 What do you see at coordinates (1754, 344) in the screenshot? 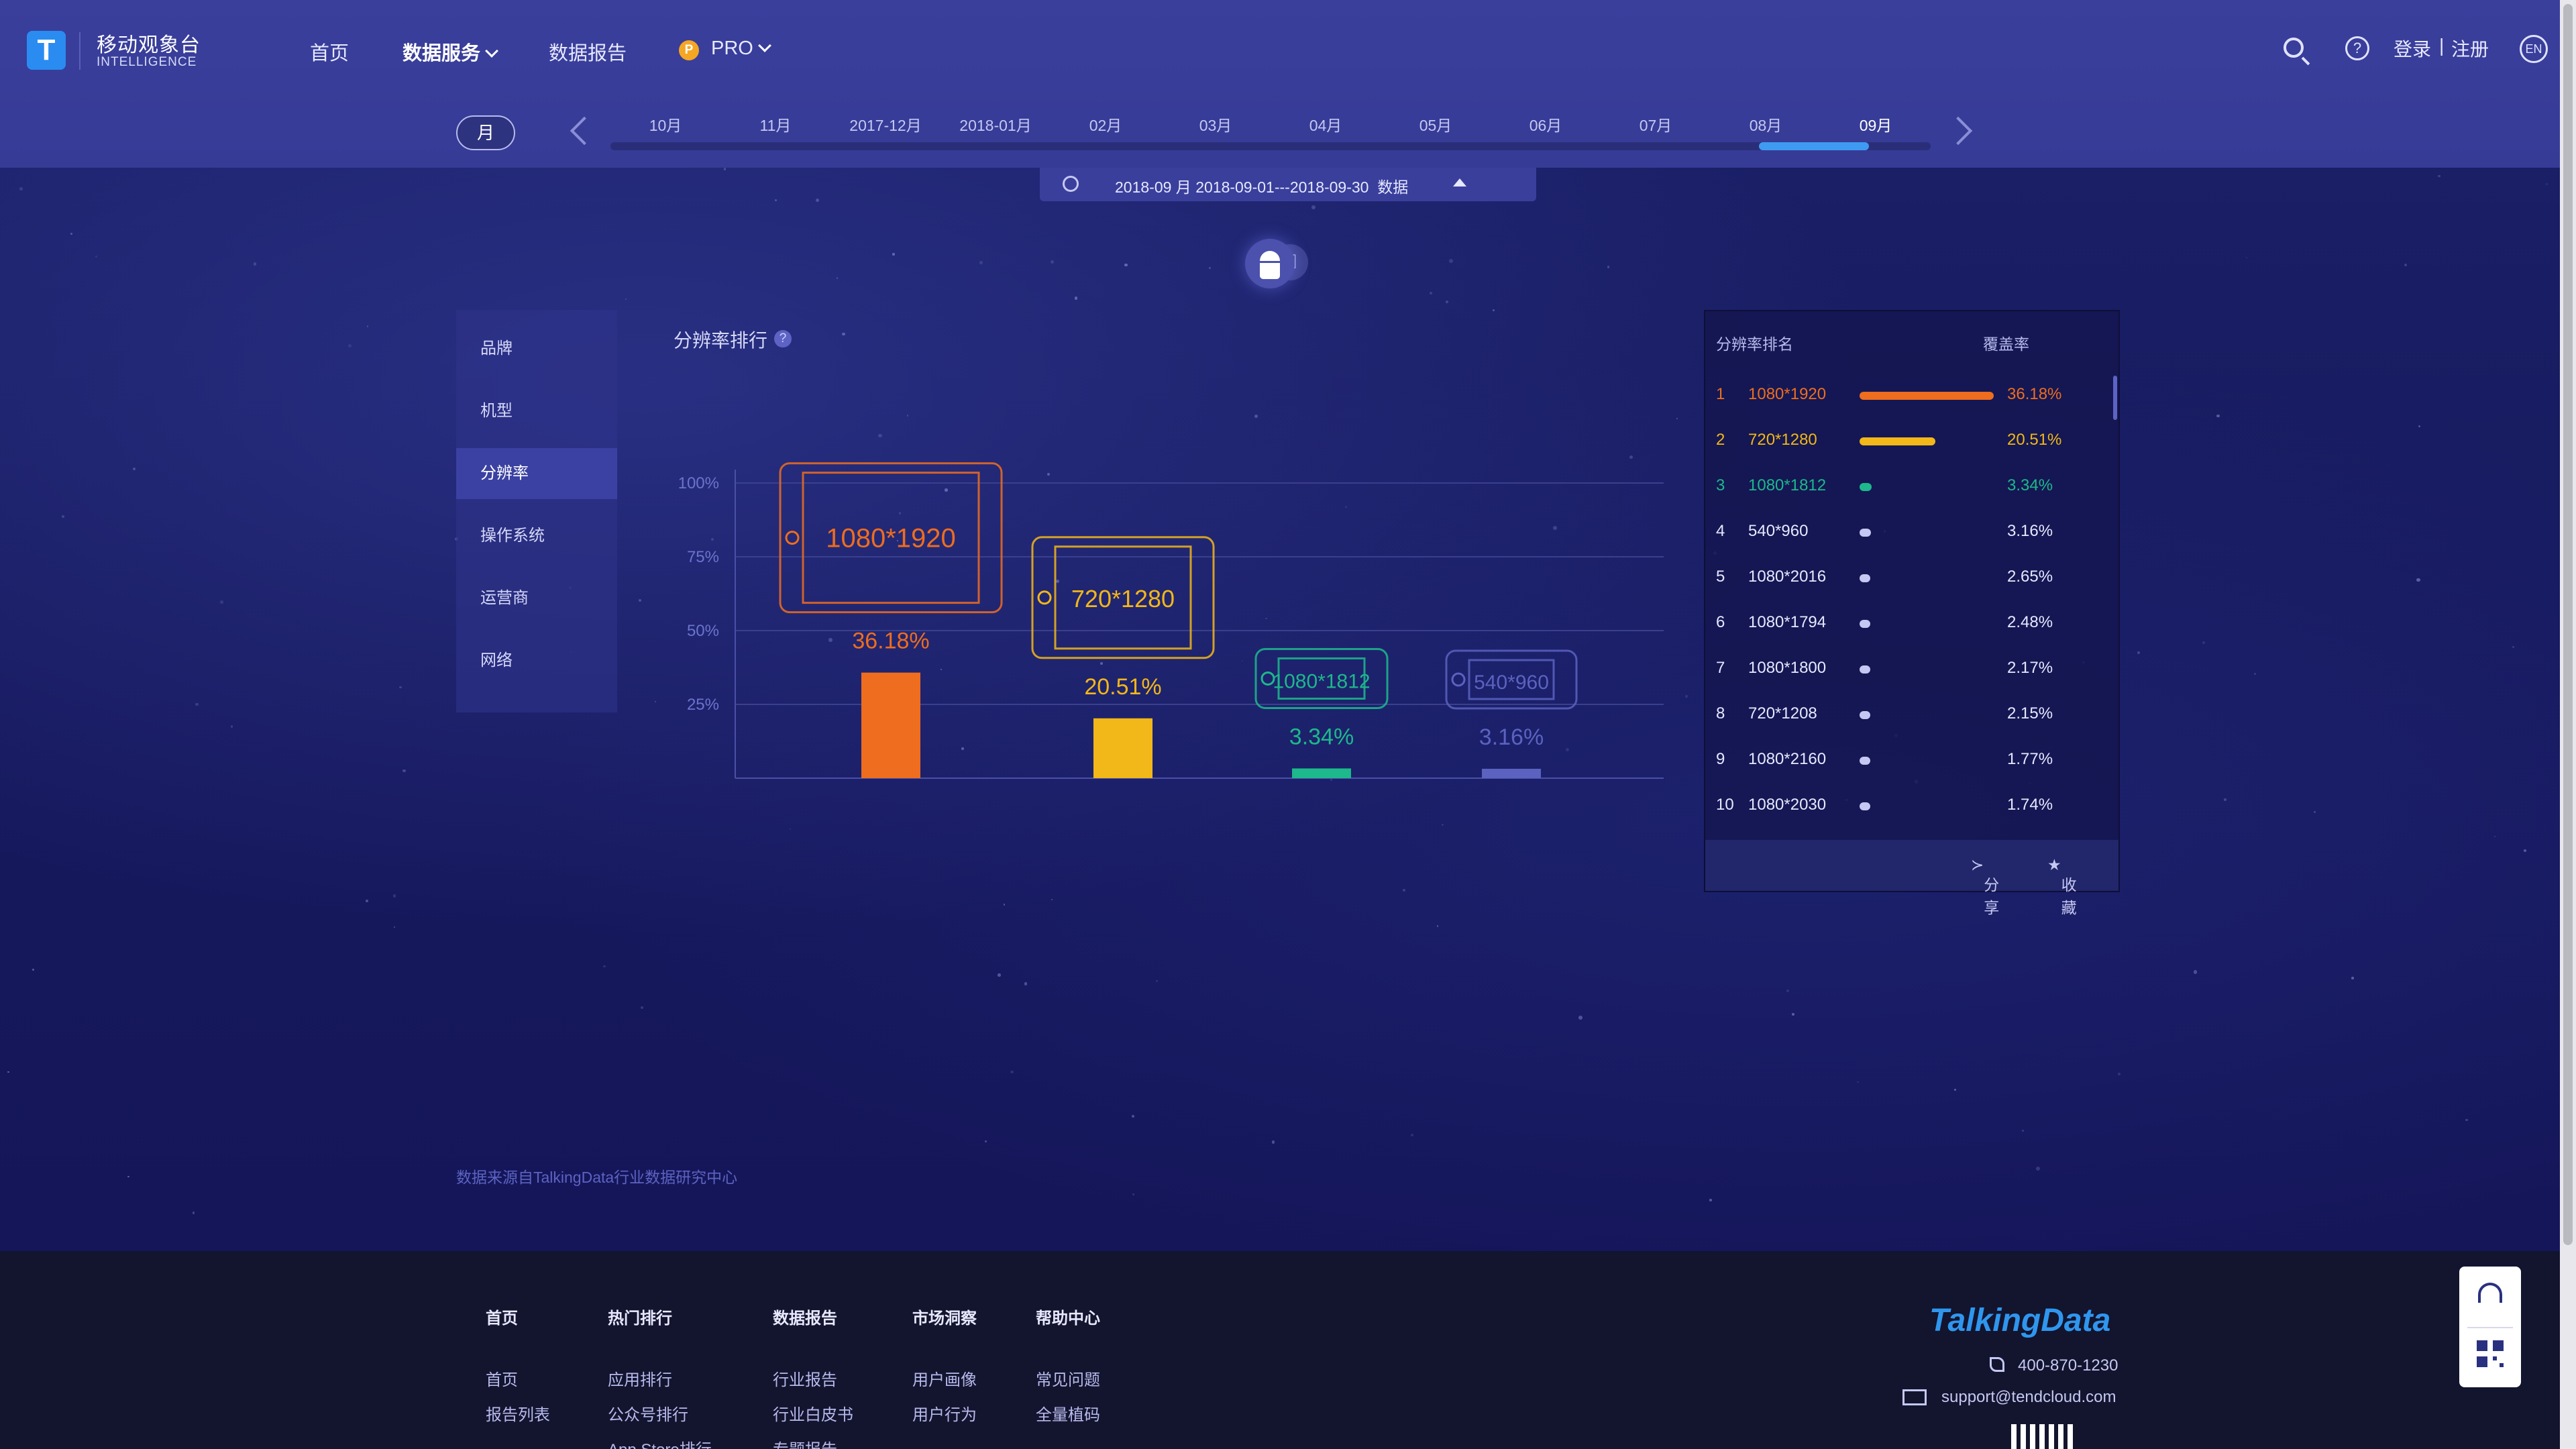
I see `ranking-header-resolution: 分辨率排名` at bounding box center [1754, 344].